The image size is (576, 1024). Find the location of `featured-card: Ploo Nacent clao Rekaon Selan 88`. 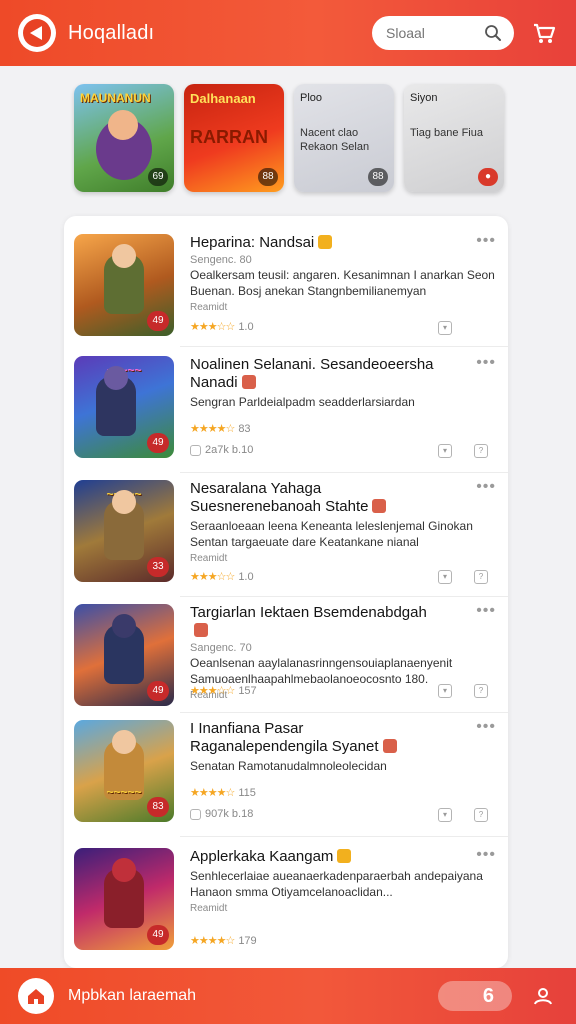

featured-card: Ploo Nacent clao Rekaon Selan 88 is located at coordinates (344, 138).